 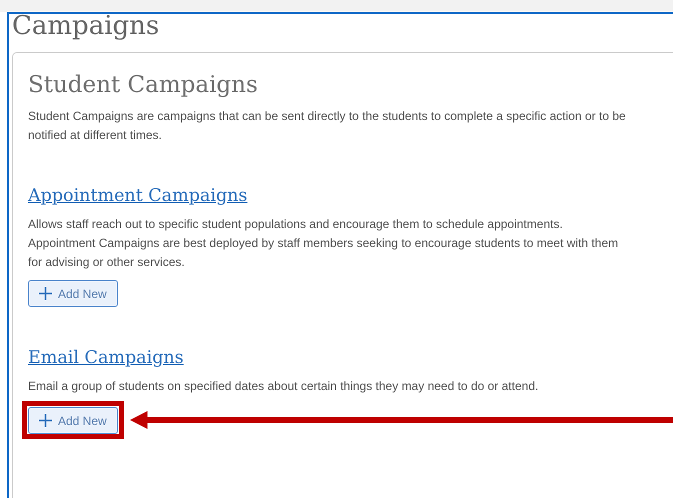 What do you see at coordinates (86, 28) in the screenshot?
I see `page-title: Campaigns` at bounding box center [86, 28].